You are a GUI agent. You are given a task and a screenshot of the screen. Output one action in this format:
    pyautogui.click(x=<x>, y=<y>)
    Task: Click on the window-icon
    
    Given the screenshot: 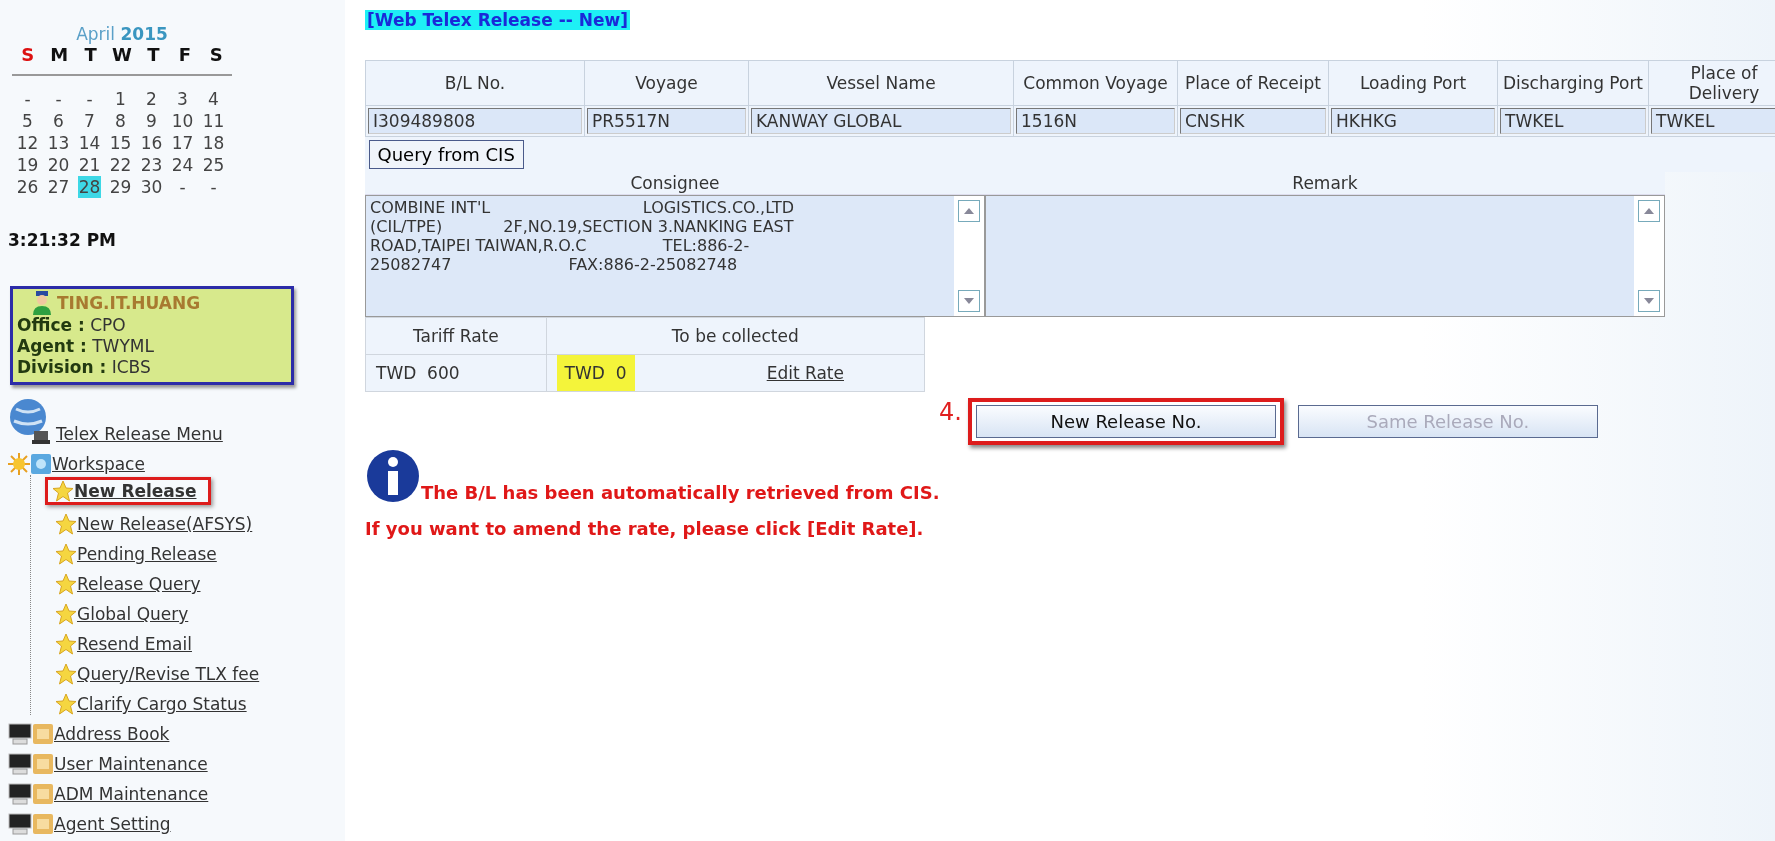 What is the action you would take?
    pyautogui.click(x=41, y=464)
    